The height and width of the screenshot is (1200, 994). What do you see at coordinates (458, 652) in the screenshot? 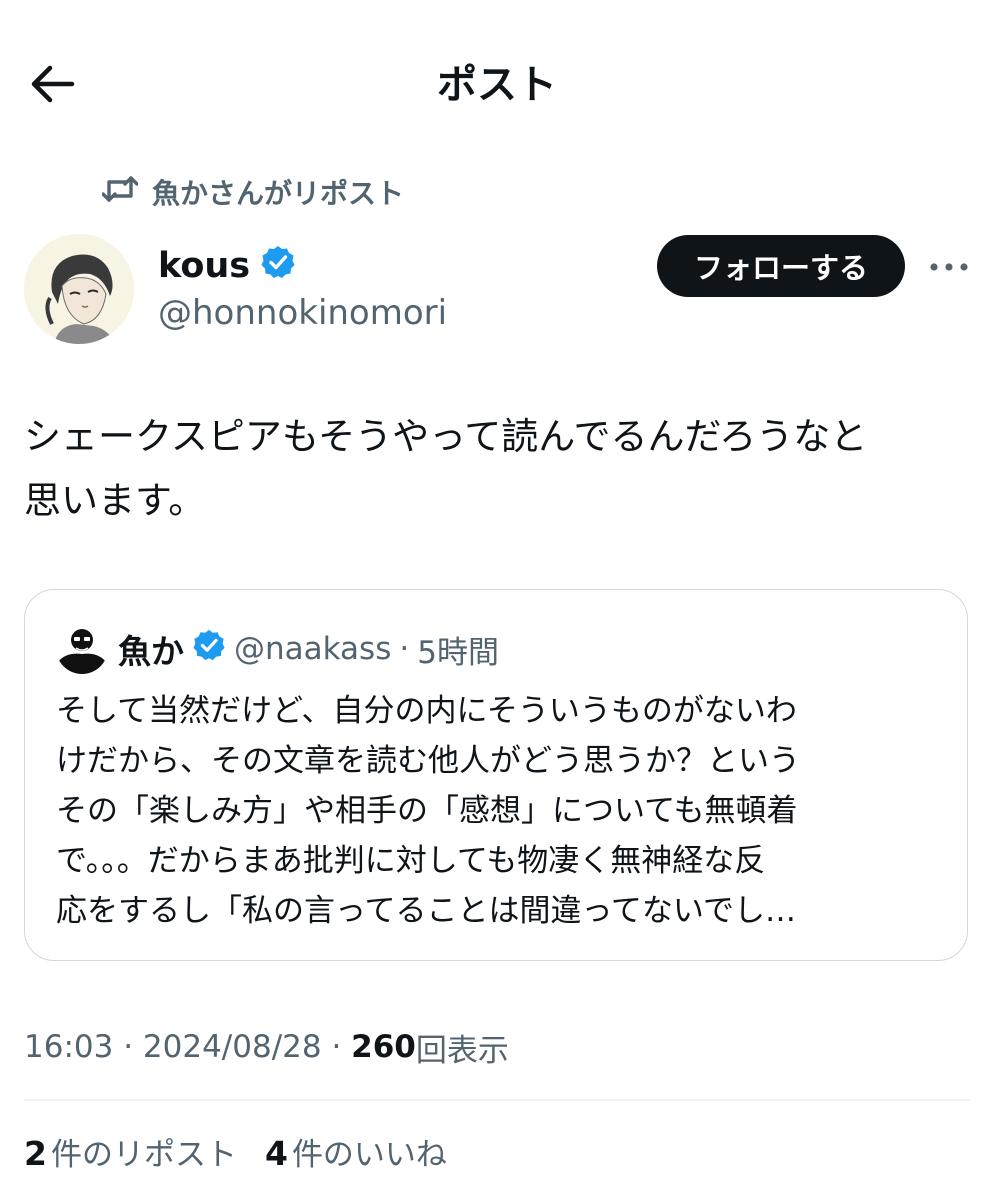
I see `quoted-post-time: 5時間` at bounding box center [458, 652].